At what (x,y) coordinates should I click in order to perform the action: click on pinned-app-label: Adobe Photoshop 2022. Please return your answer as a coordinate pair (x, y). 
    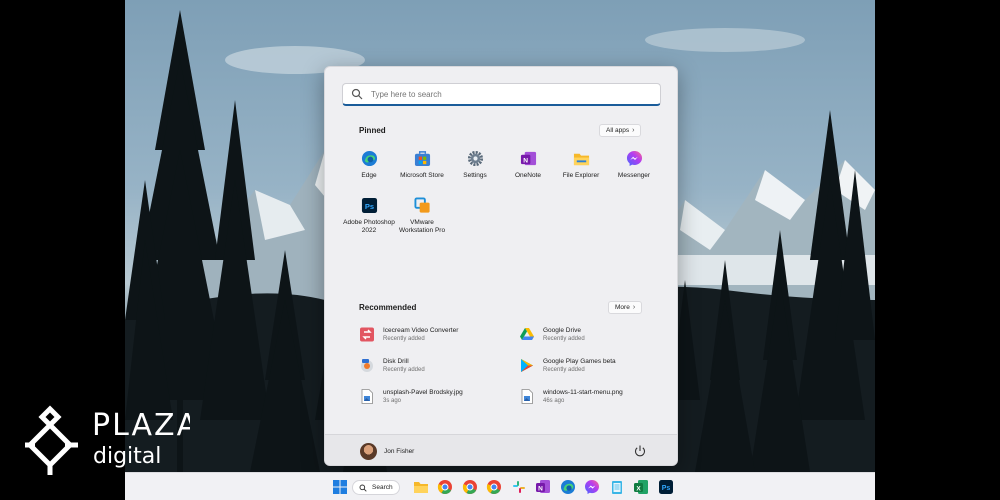
    Looking at the image, I should click on (369, 226).